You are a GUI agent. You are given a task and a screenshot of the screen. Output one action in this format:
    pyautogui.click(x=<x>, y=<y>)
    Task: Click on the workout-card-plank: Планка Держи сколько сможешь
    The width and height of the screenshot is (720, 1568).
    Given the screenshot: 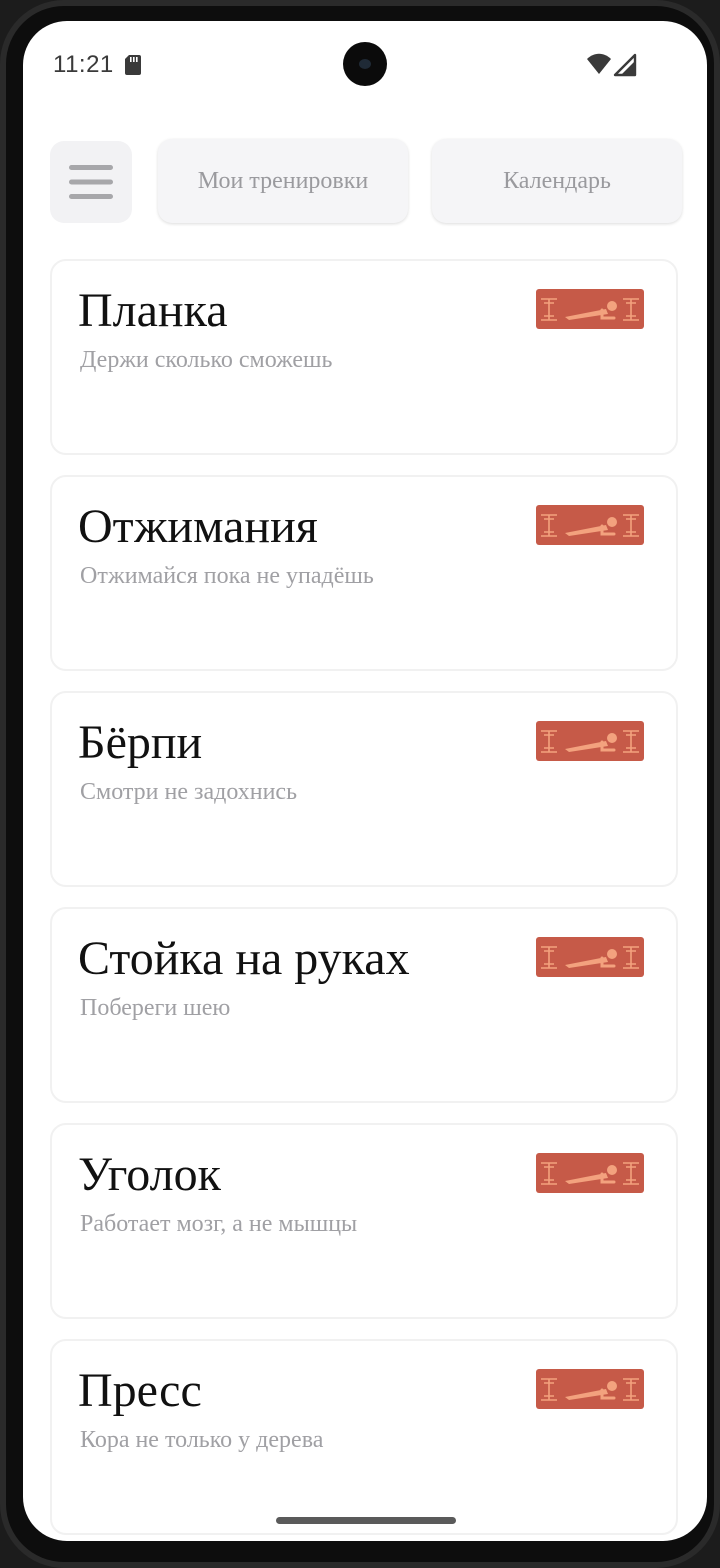 What is the action you would take?
    pyautogui.click(x=364, y=357)
    